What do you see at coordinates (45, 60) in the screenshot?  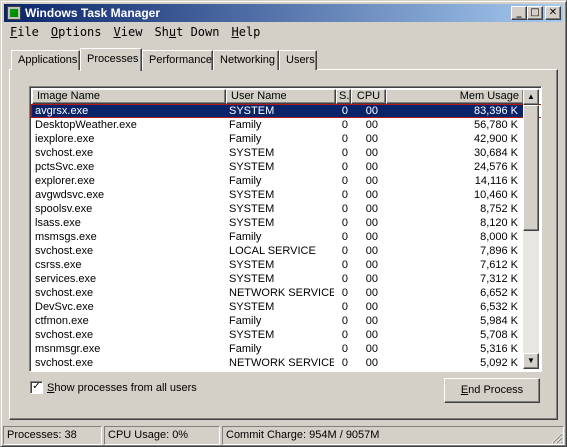 I see `tab-applications: Applications` at bounding box center [45, 60].